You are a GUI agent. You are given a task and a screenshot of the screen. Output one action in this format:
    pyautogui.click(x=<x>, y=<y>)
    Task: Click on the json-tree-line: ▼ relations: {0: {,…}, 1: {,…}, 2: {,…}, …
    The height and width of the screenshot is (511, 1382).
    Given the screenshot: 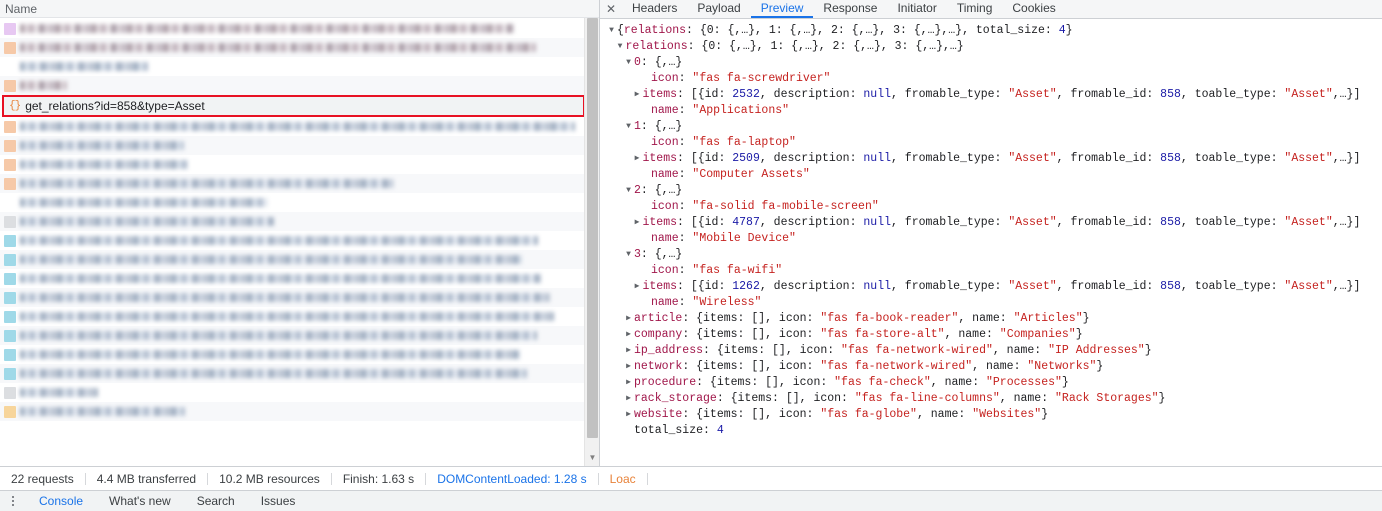 What is the action you would take?
    pyautogui.click(x=994, y=47)
    